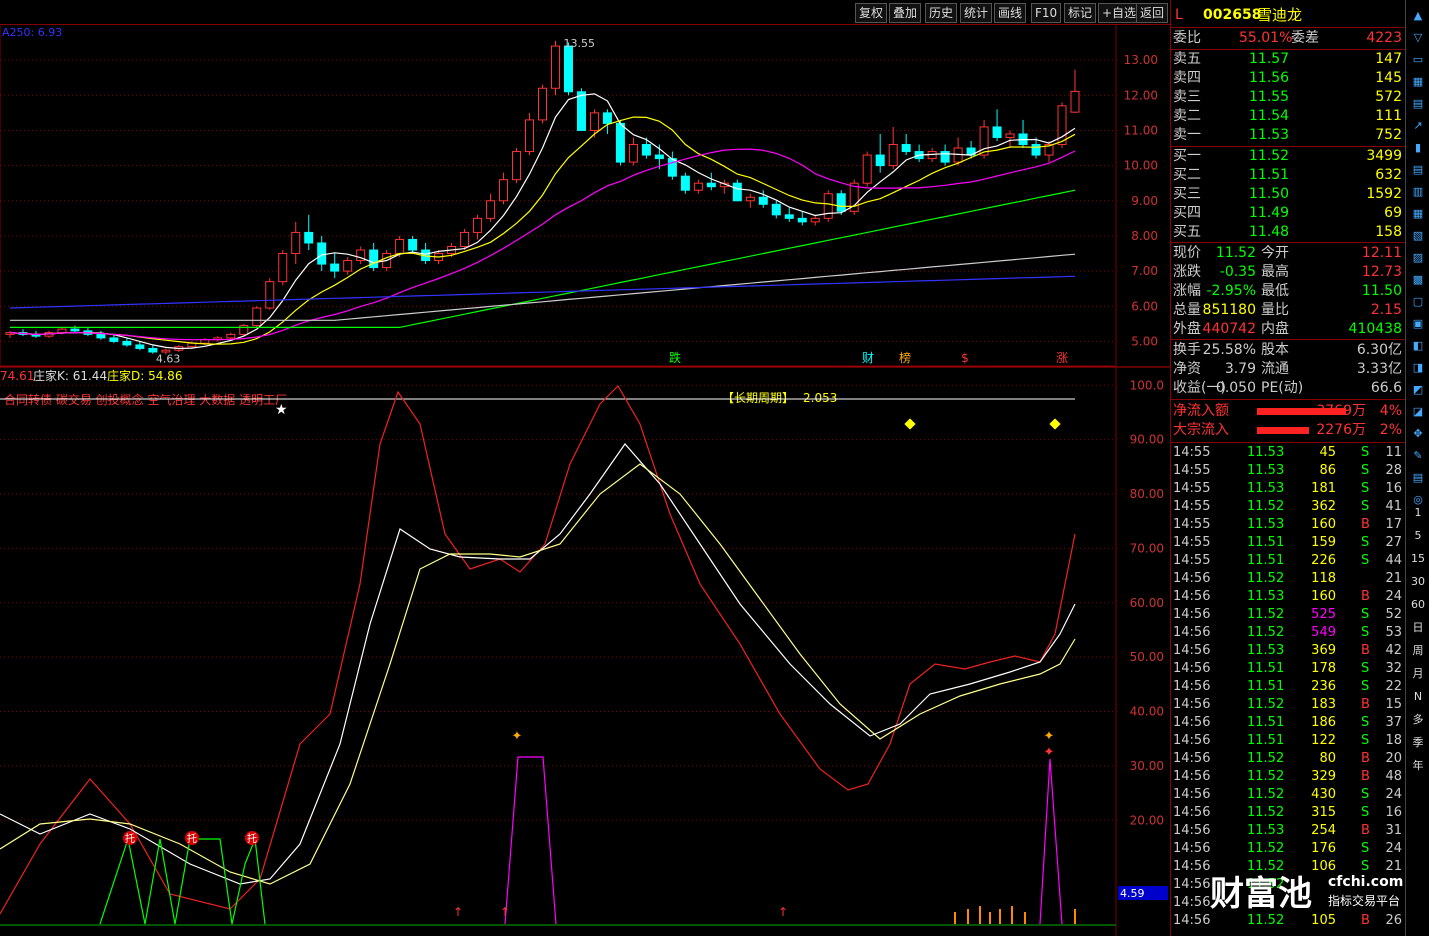 The height and width of the screenshot is (936, 1429). I want to click on stat2-row: 收益(一) 0.050 PE(动) 66.6, so click(1288, 388).